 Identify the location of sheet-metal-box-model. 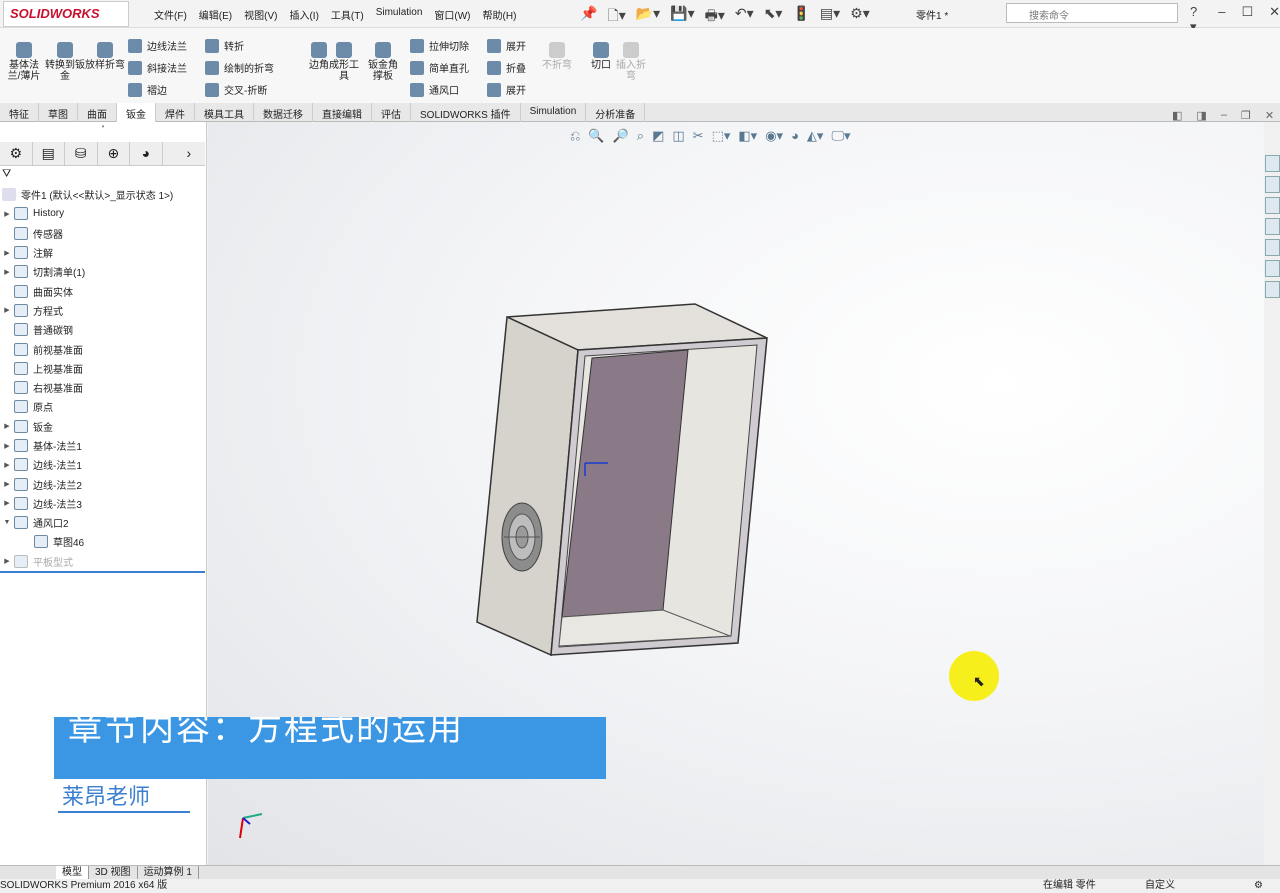
(622, 480).